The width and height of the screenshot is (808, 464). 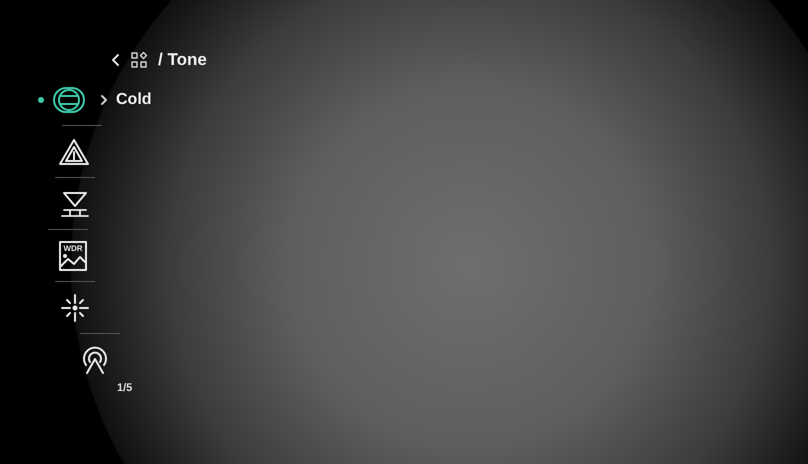 What do you see at coordinates (75, 308) in the screenshot?
I see `sparkle-icon` at bounding box center [75, 308].